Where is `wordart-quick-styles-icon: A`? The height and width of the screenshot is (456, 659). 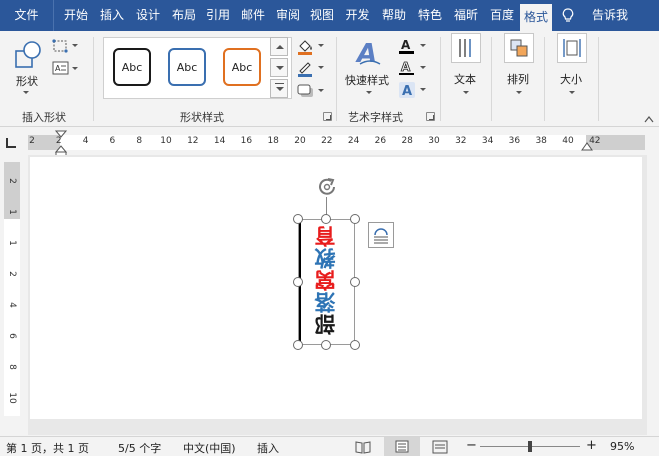
wordart-quick-styles-icon: A is located at coordinates (369, 52).